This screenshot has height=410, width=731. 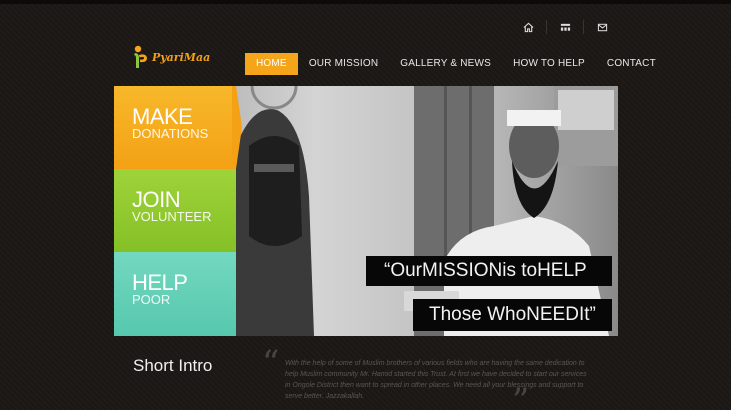 I want to click on nav-gallery-news: GALLERY & NEWS, so click(x=445, y=64).